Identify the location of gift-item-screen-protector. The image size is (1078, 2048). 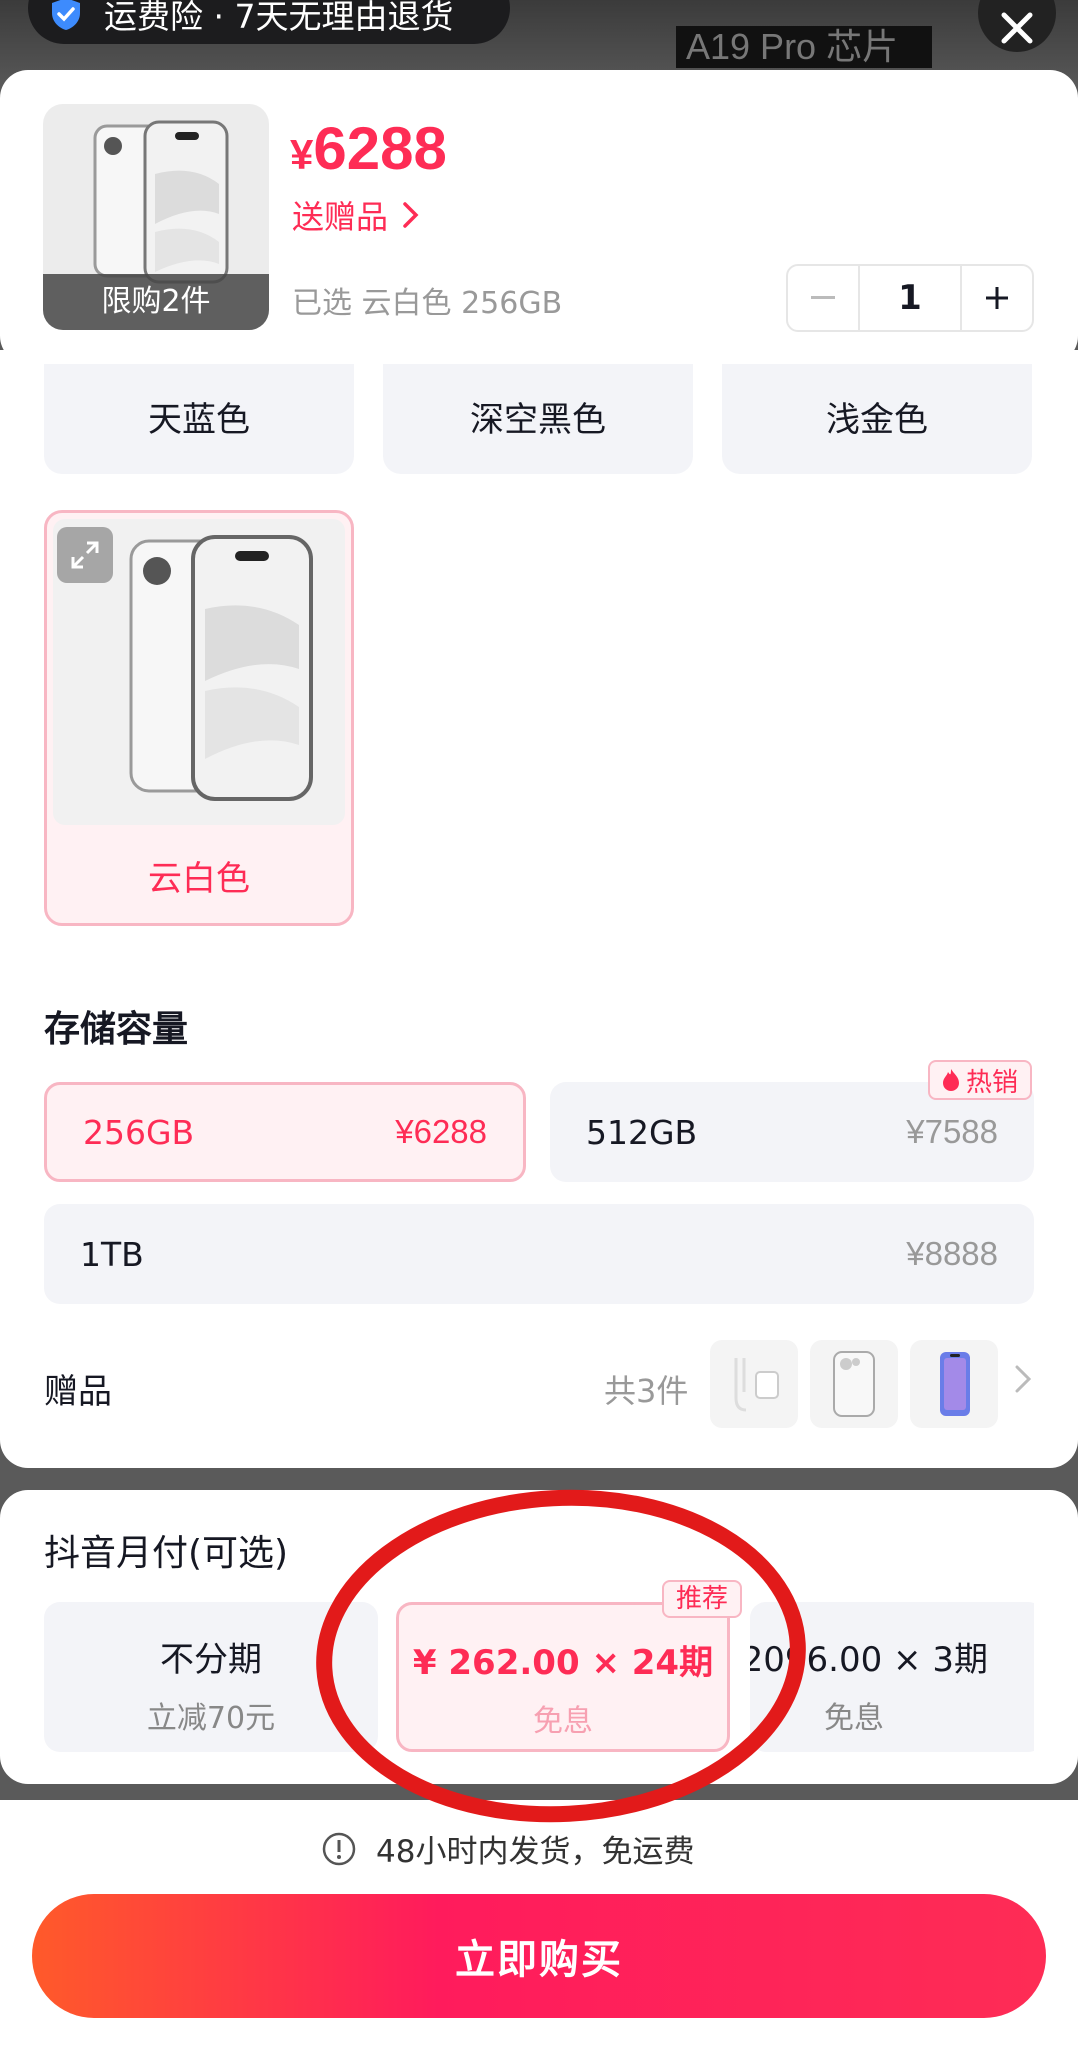
(954, 1384).